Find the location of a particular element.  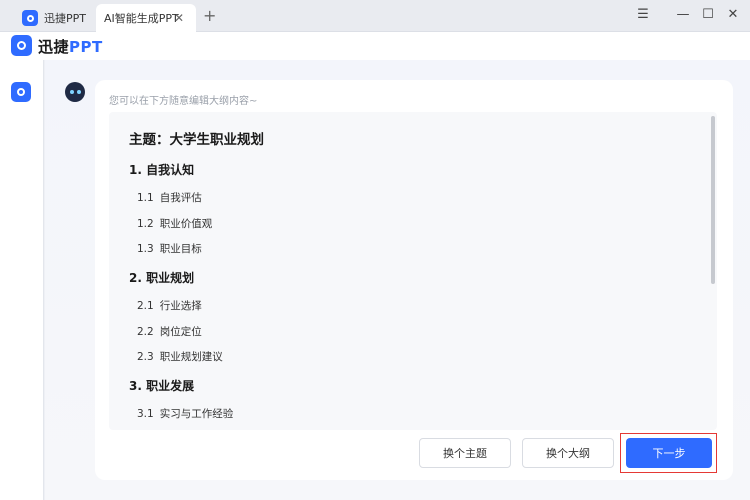

item-text: 自我评估 is located at coordinates (180, 198).